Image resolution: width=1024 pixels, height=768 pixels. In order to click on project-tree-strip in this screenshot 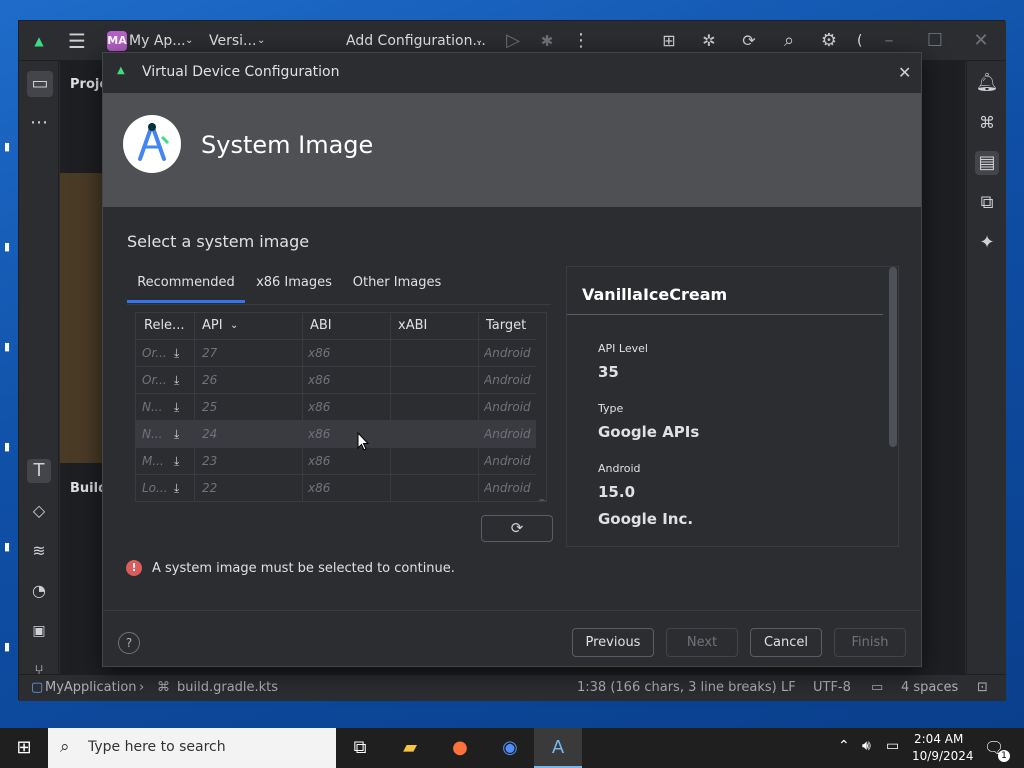, I will do `click(81, 318)`.